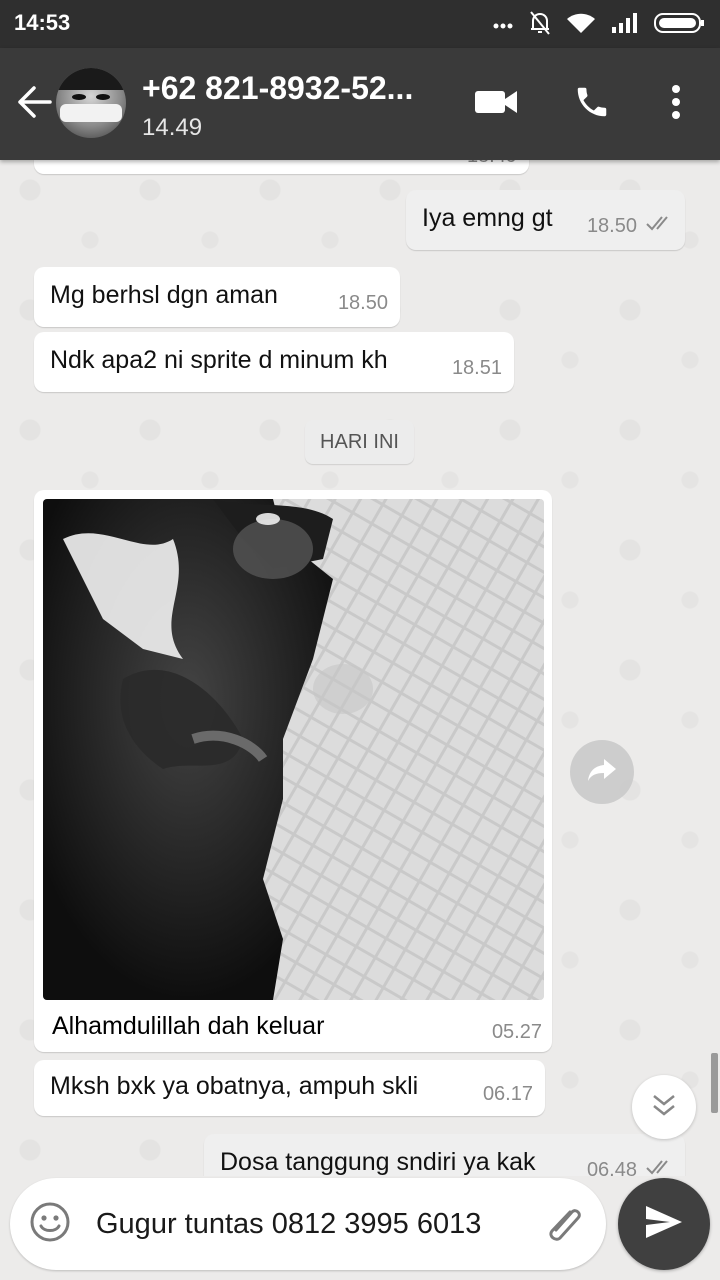 The image size is (720, 1280). I want to click on overflow-menu-icon, so click(676, 104).